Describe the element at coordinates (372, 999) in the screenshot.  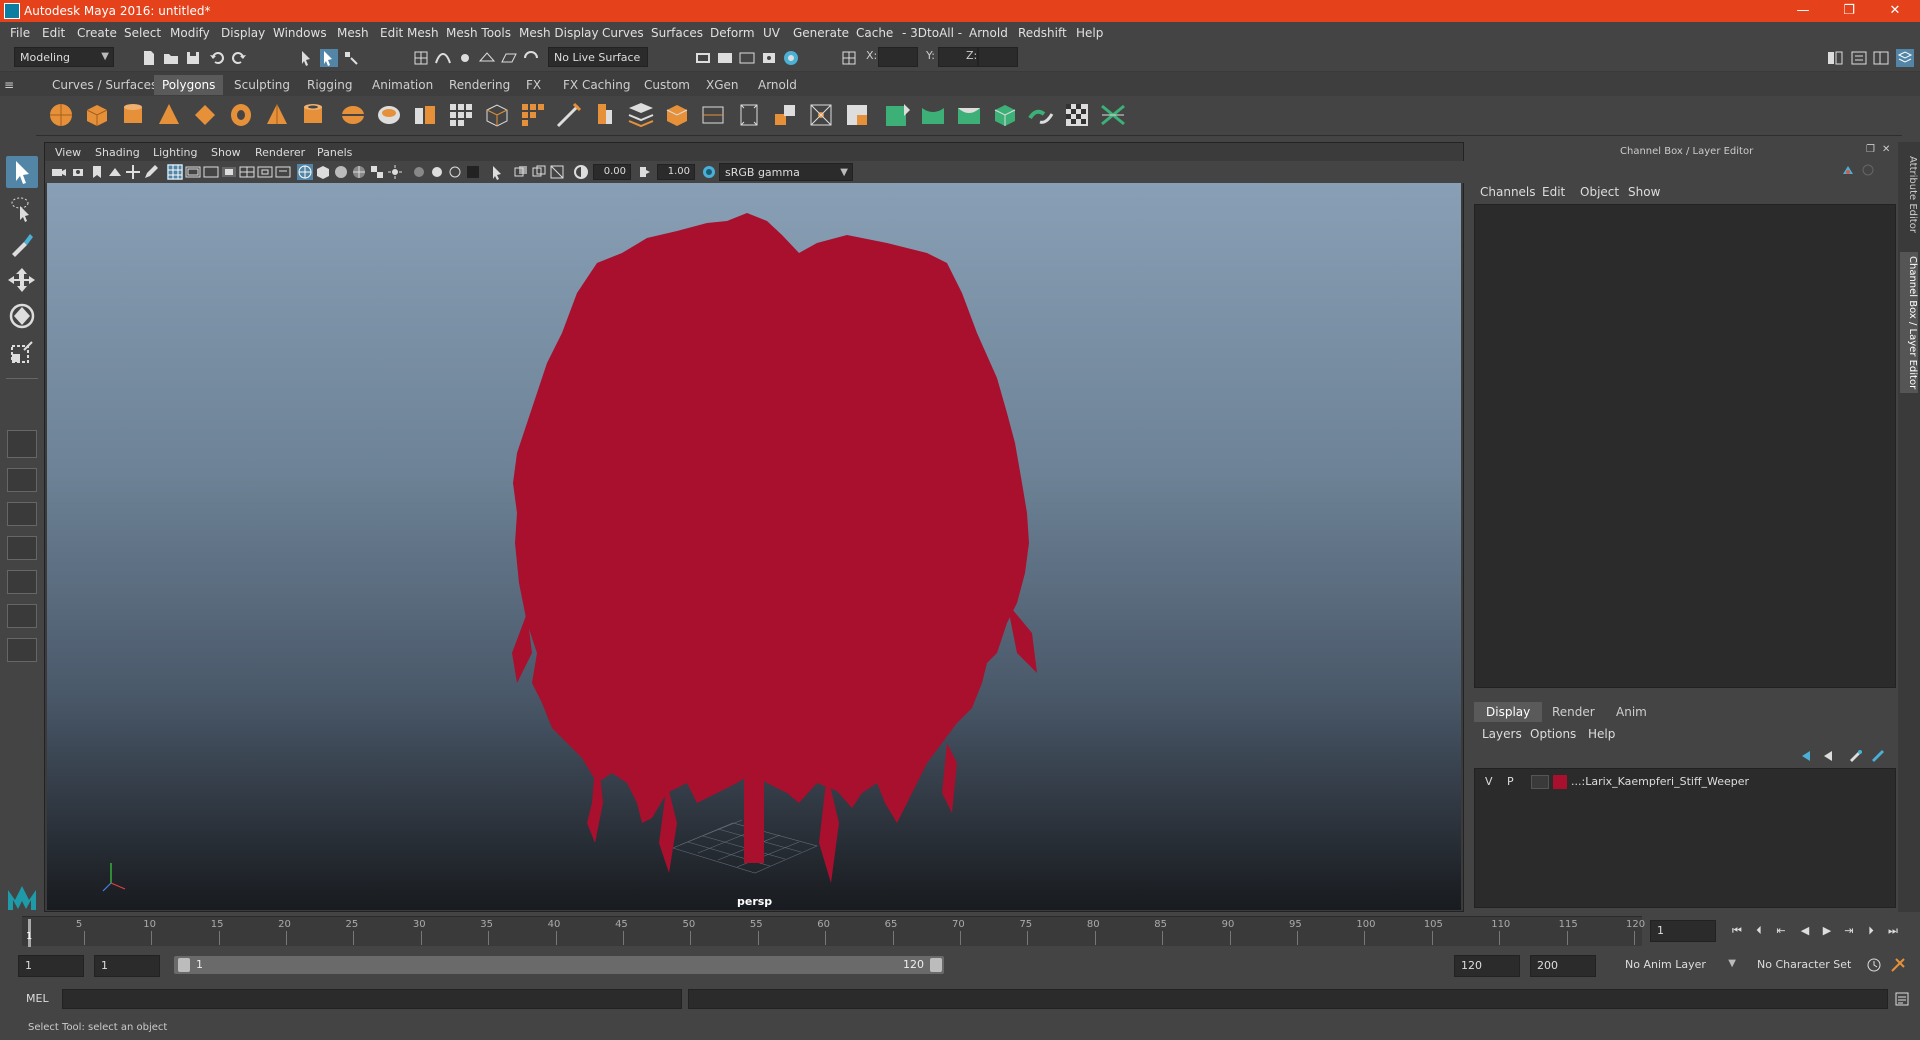
I see `mel-command-input` at that location.